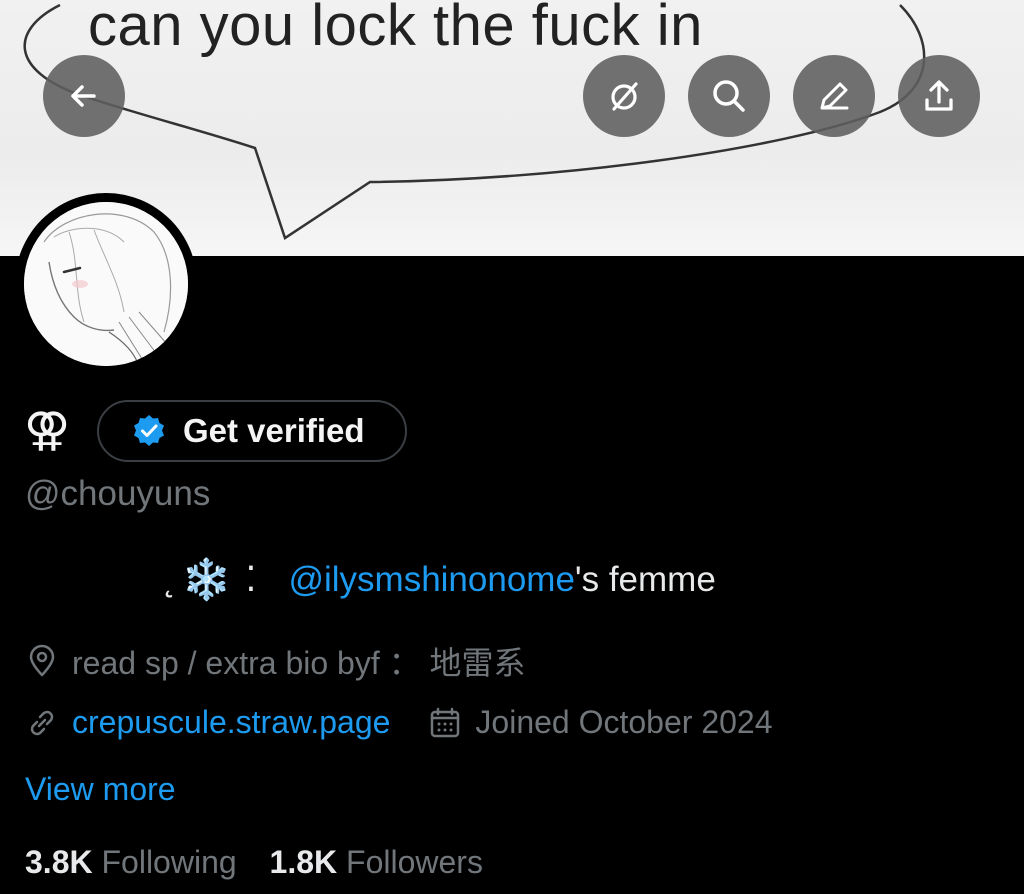  I want to click on search-icon, so click(729, 96).